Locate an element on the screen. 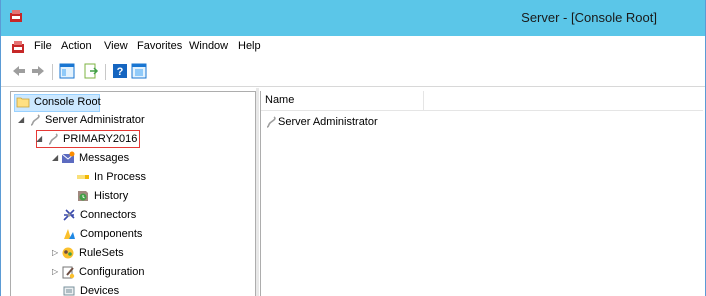 The height and width of the screenshot is (296, 706). tree-item-connectors: Connectors is located at coordinates (111, 215).